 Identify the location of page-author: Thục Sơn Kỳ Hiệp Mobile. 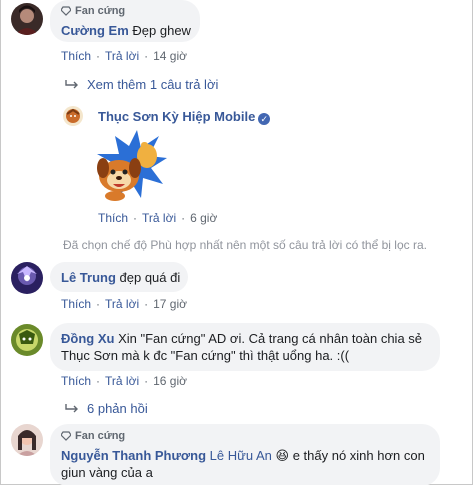
(176, 116).